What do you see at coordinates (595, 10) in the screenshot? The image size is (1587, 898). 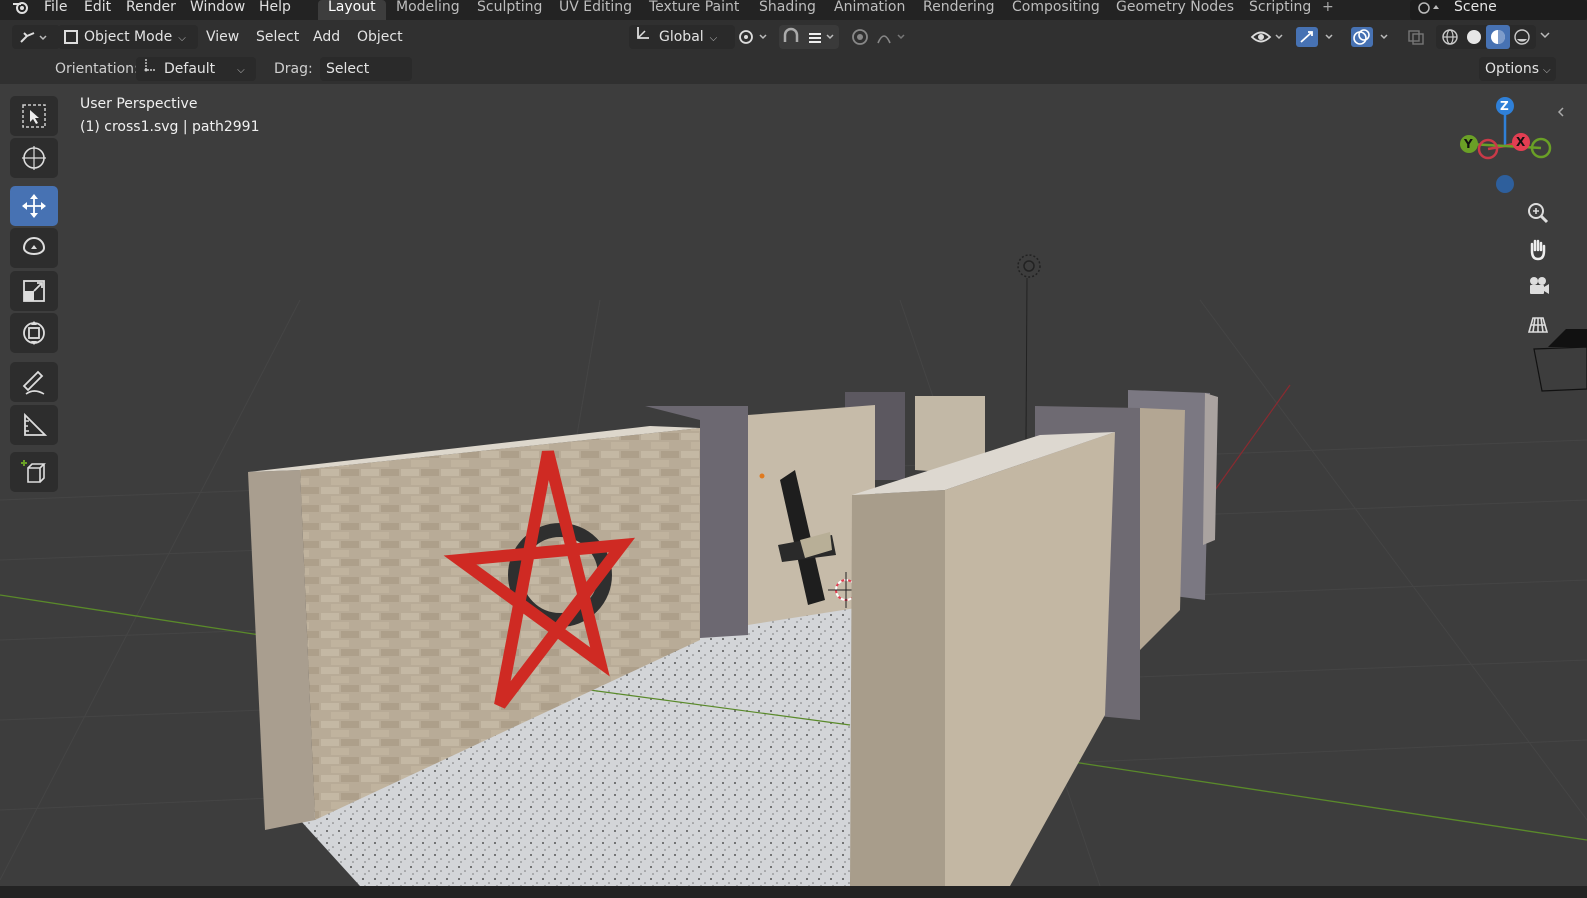 I see `tab-uv-editing: UV Editing` at bounding box center [595, 10].